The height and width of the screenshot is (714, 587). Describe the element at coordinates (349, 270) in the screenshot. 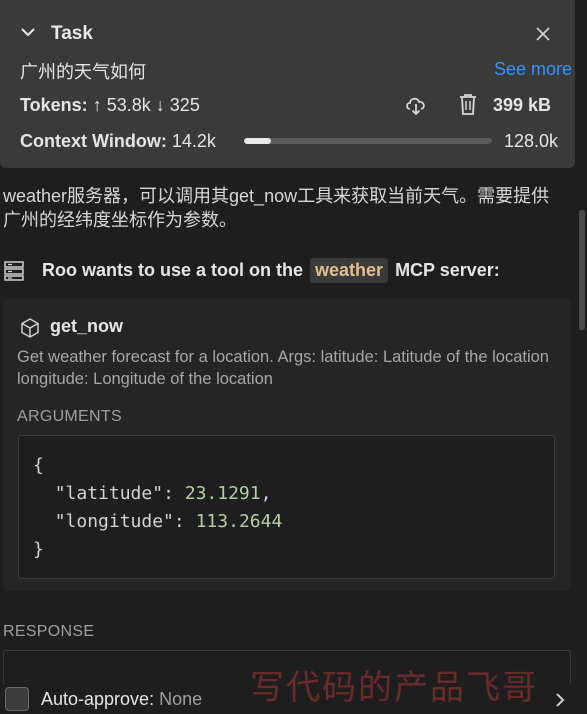

I see `server-badge: weather` at that location.